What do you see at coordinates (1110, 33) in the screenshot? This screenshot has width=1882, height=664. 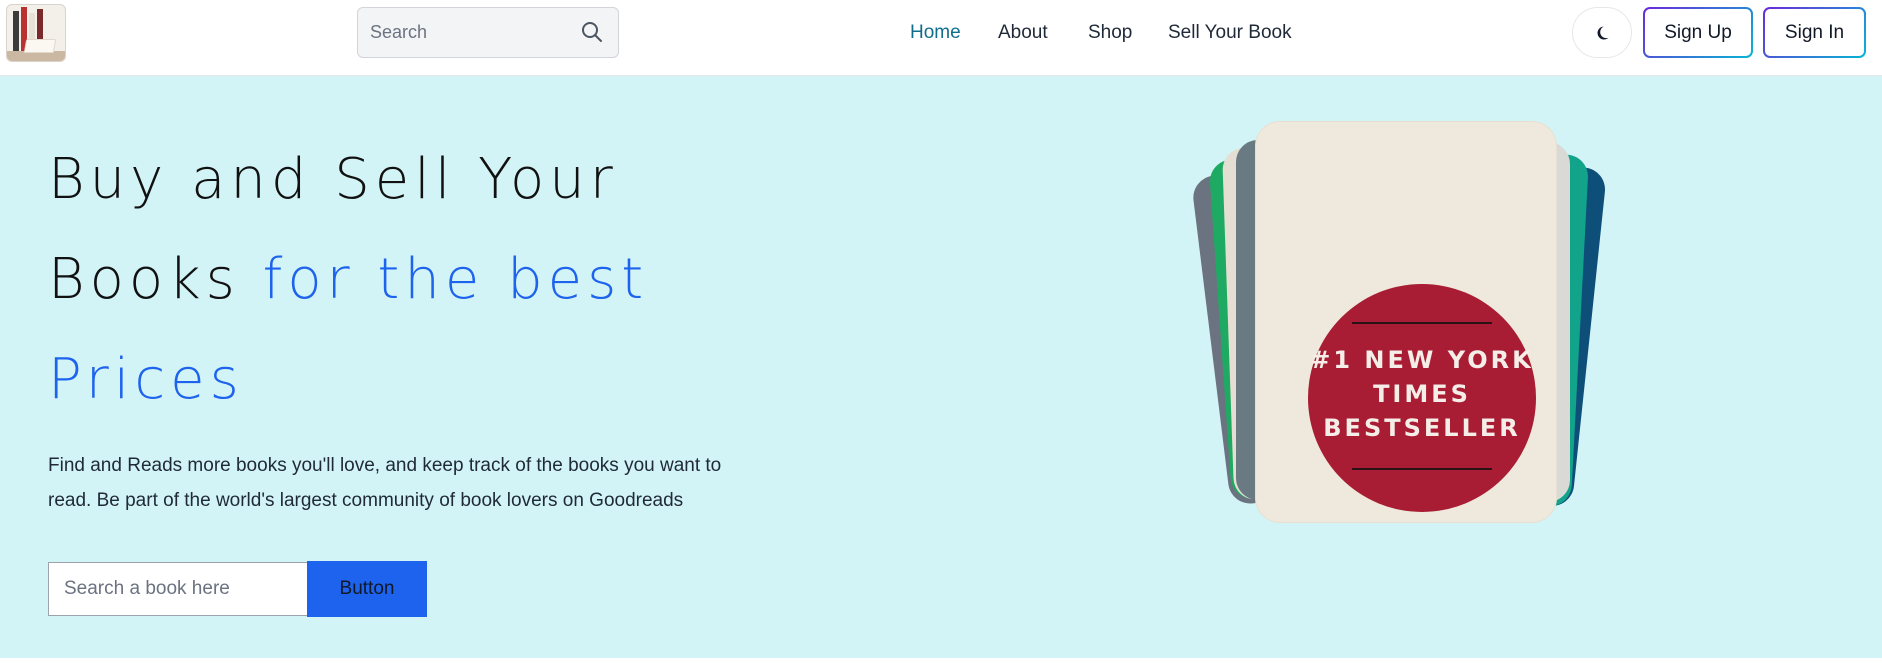 I see `nav-shop: Shop` at bounding box center [1110, 33].